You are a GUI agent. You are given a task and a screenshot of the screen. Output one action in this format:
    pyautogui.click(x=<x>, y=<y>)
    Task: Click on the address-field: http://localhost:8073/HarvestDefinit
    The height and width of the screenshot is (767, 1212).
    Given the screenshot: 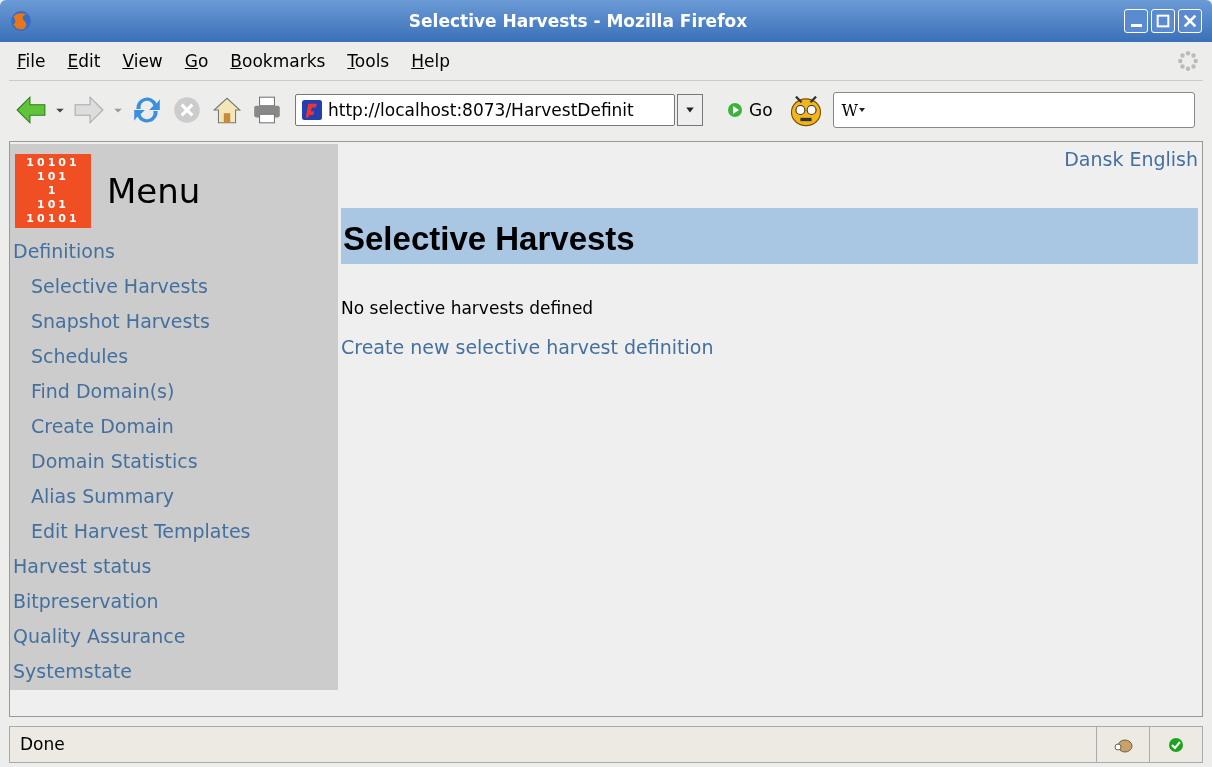 What is the action you would take?
    pyautogui.click(x=485, y=110)
    